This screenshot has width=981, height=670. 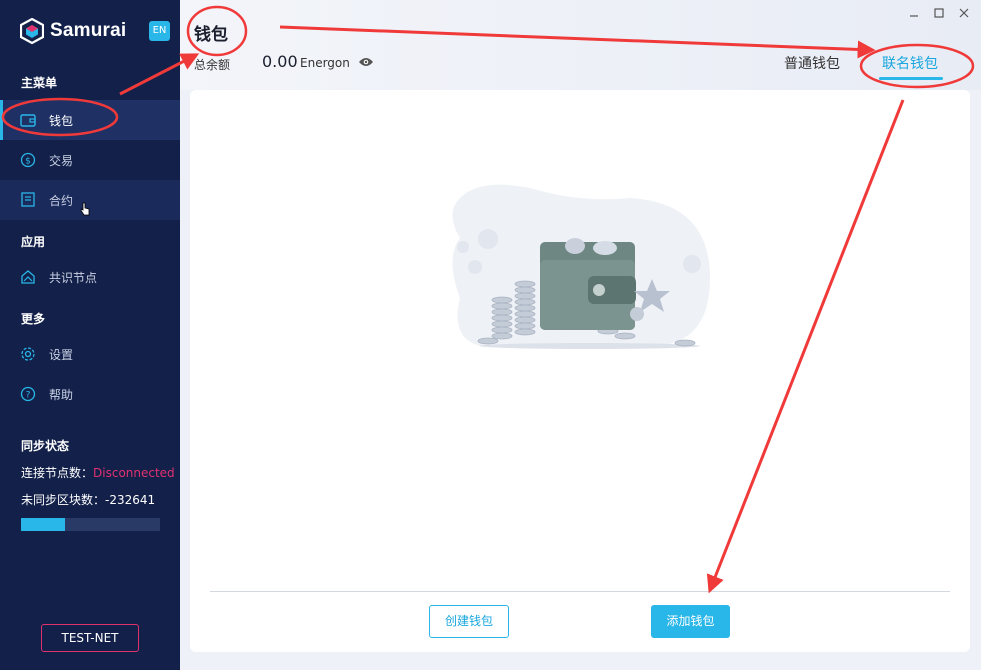 What do you see at coordinates (90, 200) in the screenshot?
I see `sidebar-item-contracts: 合约` at bounding box center [90, 200].